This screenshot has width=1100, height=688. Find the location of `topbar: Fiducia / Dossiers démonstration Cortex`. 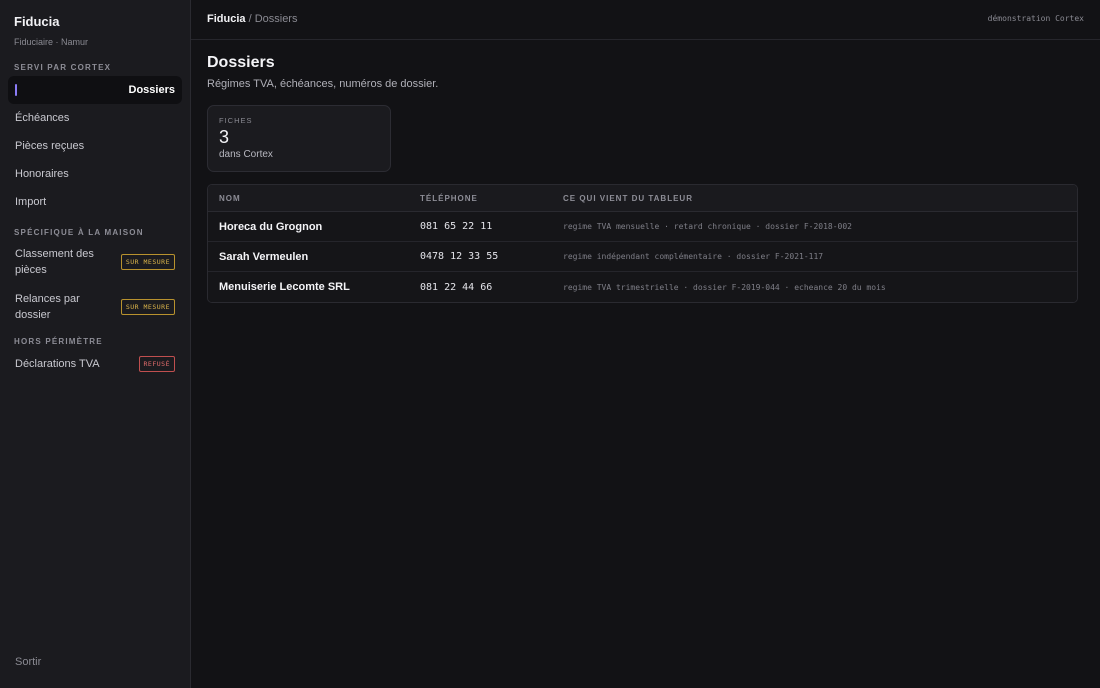

topbar: Fiducia / Dossiers démonstration Cortex is located at coordinates (645, 20).